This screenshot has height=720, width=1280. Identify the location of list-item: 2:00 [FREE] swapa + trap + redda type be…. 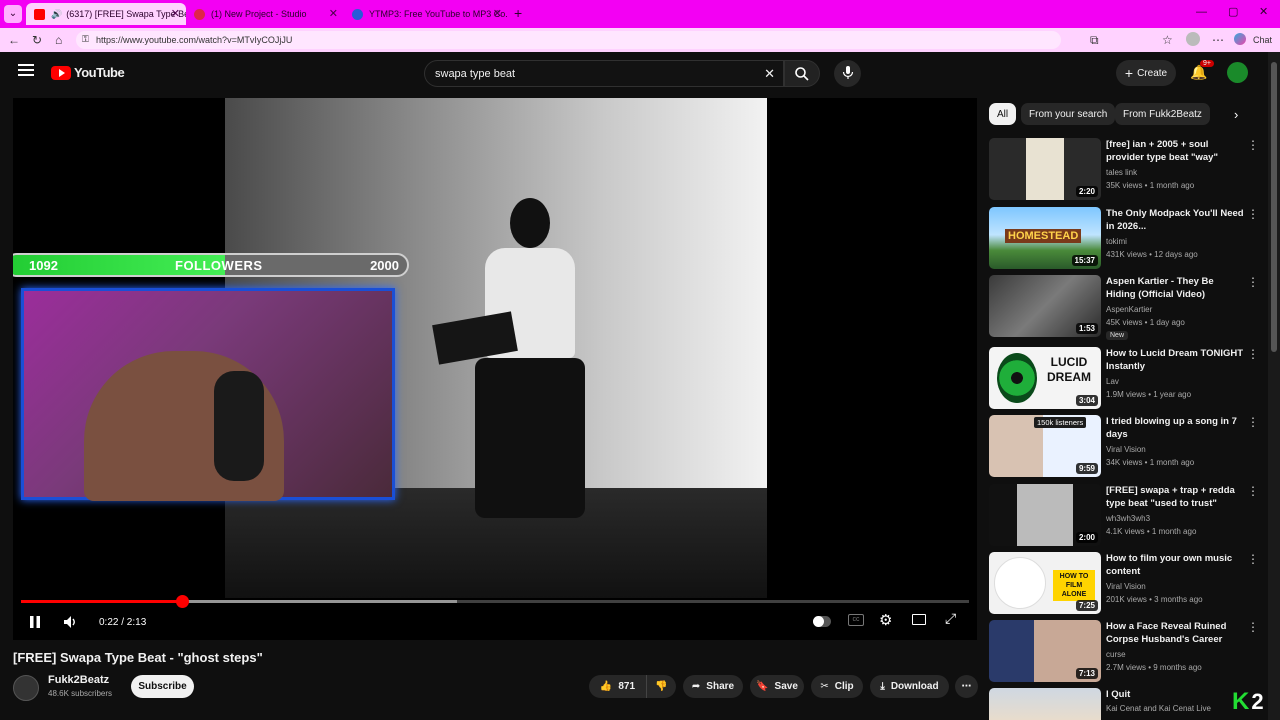
(1127, 516).